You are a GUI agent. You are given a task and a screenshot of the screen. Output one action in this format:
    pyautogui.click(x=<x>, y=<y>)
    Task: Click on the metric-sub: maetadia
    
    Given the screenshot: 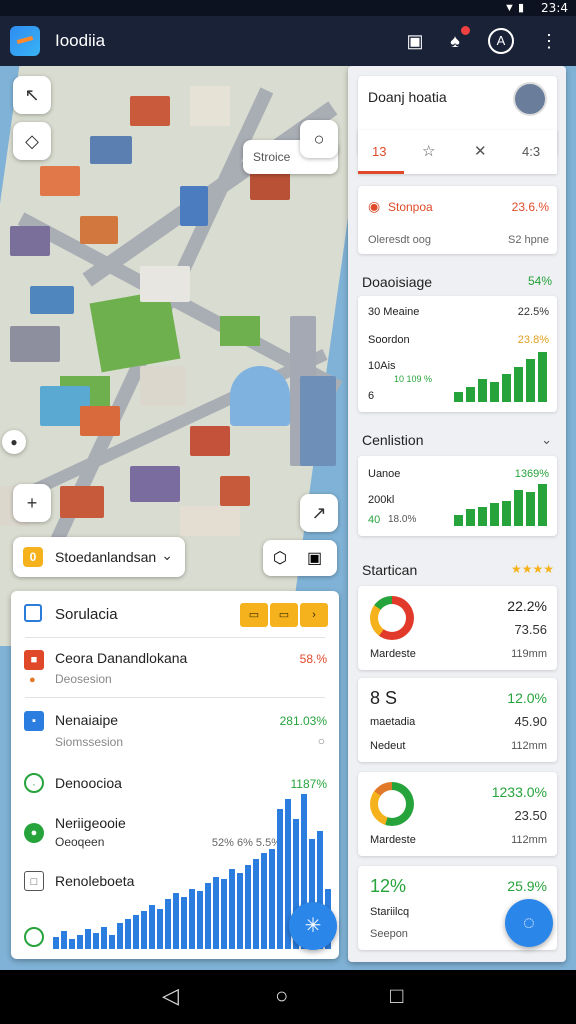 What is the action you would take?
    pyautogui.click(x=393, y=722)
    